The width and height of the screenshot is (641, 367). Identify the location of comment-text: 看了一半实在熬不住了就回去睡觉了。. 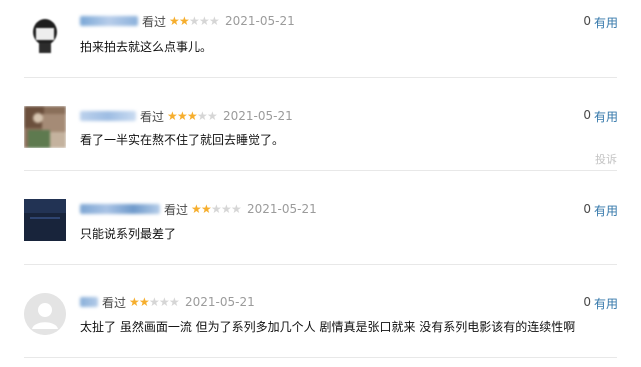
(182, 140).